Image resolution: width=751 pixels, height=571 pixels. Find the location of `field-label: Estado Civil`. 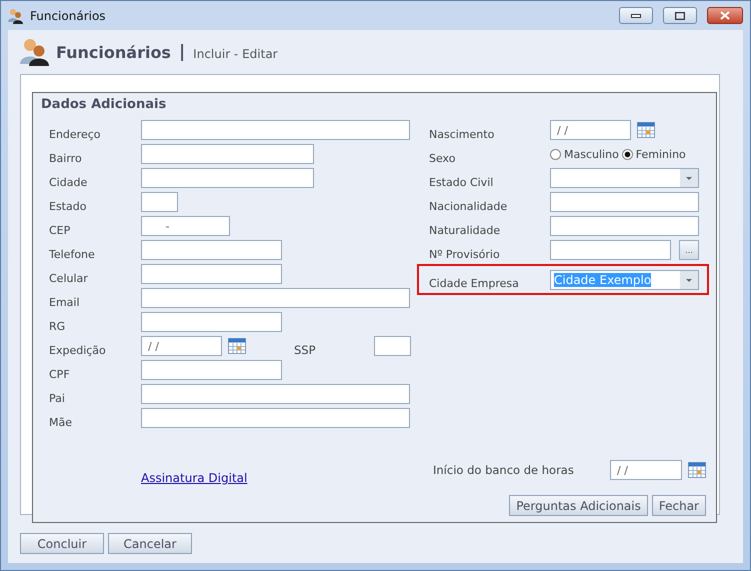

field-label: Estado Civil is located at coordinates (461, 181).